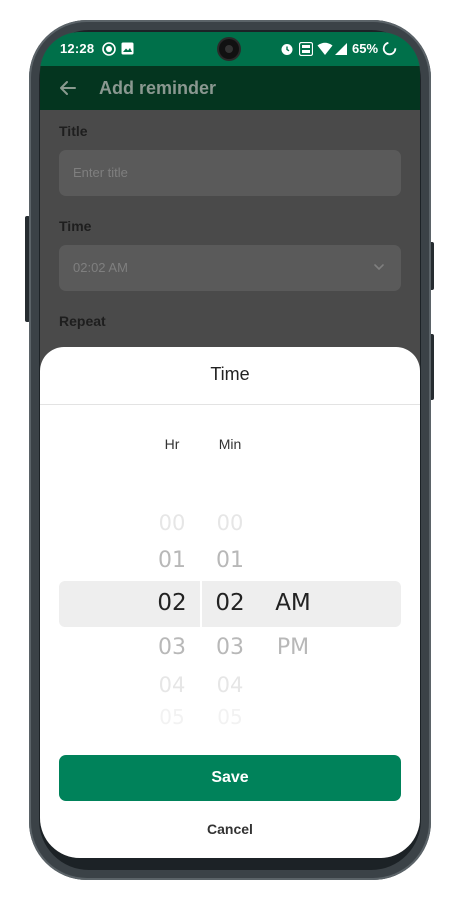 Image resolution: width=460 pixels, height=900 pixels. Describe the element at coordinates (365, 48) in the screenshot. I see `battery-percent: 65%` at that location.